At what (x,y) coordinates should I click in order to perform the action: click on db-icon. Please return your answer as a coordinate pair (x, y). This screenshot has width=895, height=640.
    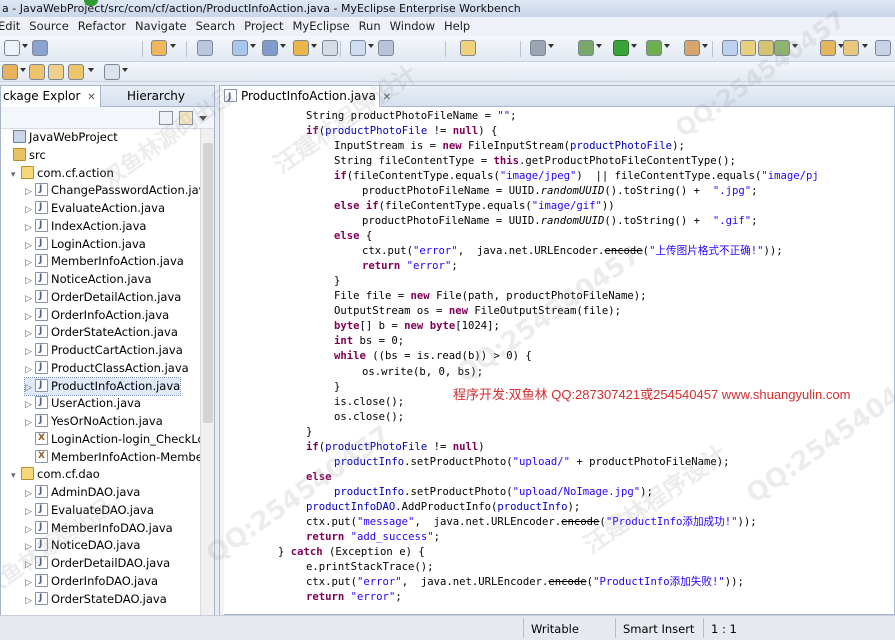
    Looking at the image, I should click on (358, 48).